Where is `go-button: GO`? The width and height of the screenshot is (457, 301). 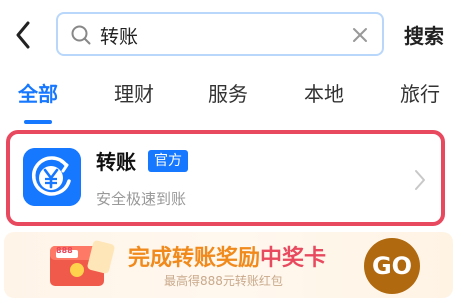
go-button: GO is located at coordinates (392, 266).